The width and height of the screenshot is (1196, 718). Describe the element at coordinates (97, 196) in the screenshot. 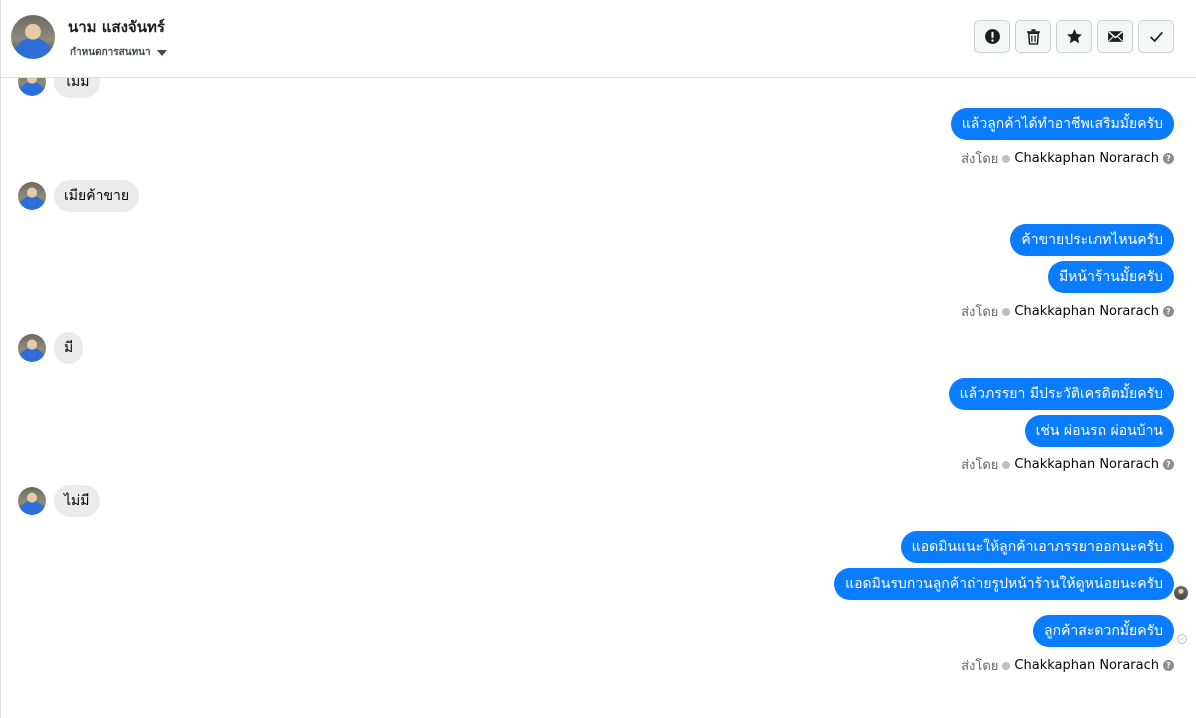

I see `incoming-message: เมียค้าขาย` at that location.